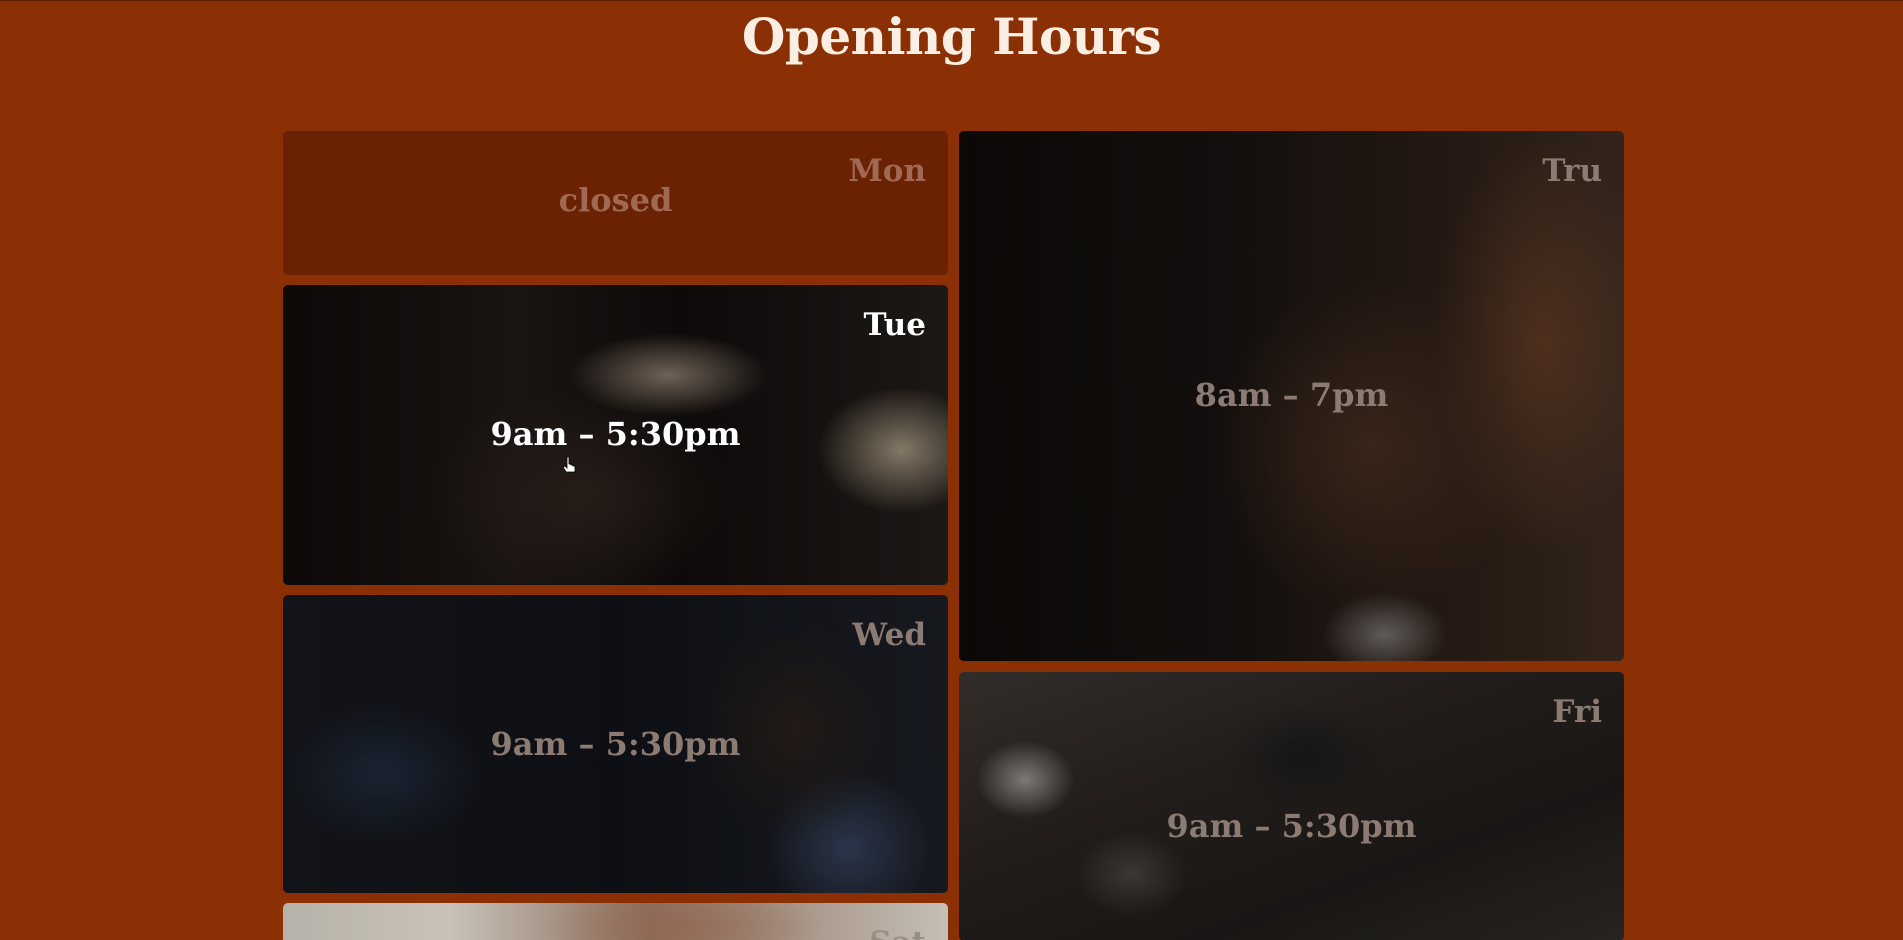 The image size is (1903, 940). I want to click on day-label: Tru, so click(1572, 171).